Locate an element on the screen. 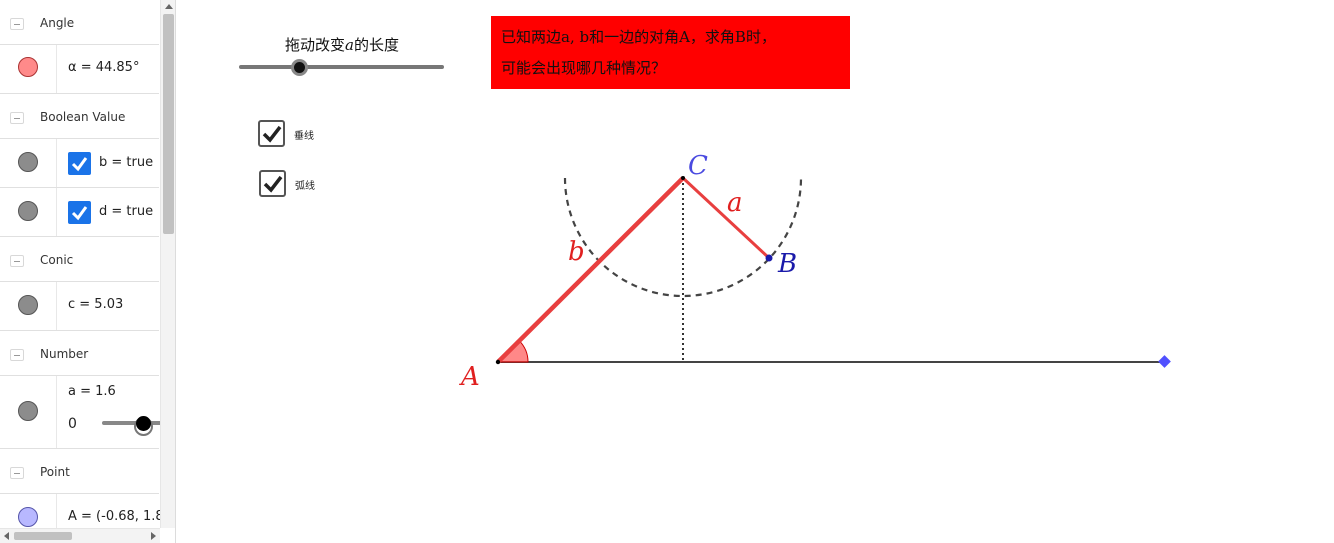 The image size is (1334, 543). slider-caption: 拖动改变a的长度 is located at coordinates (342, 44).